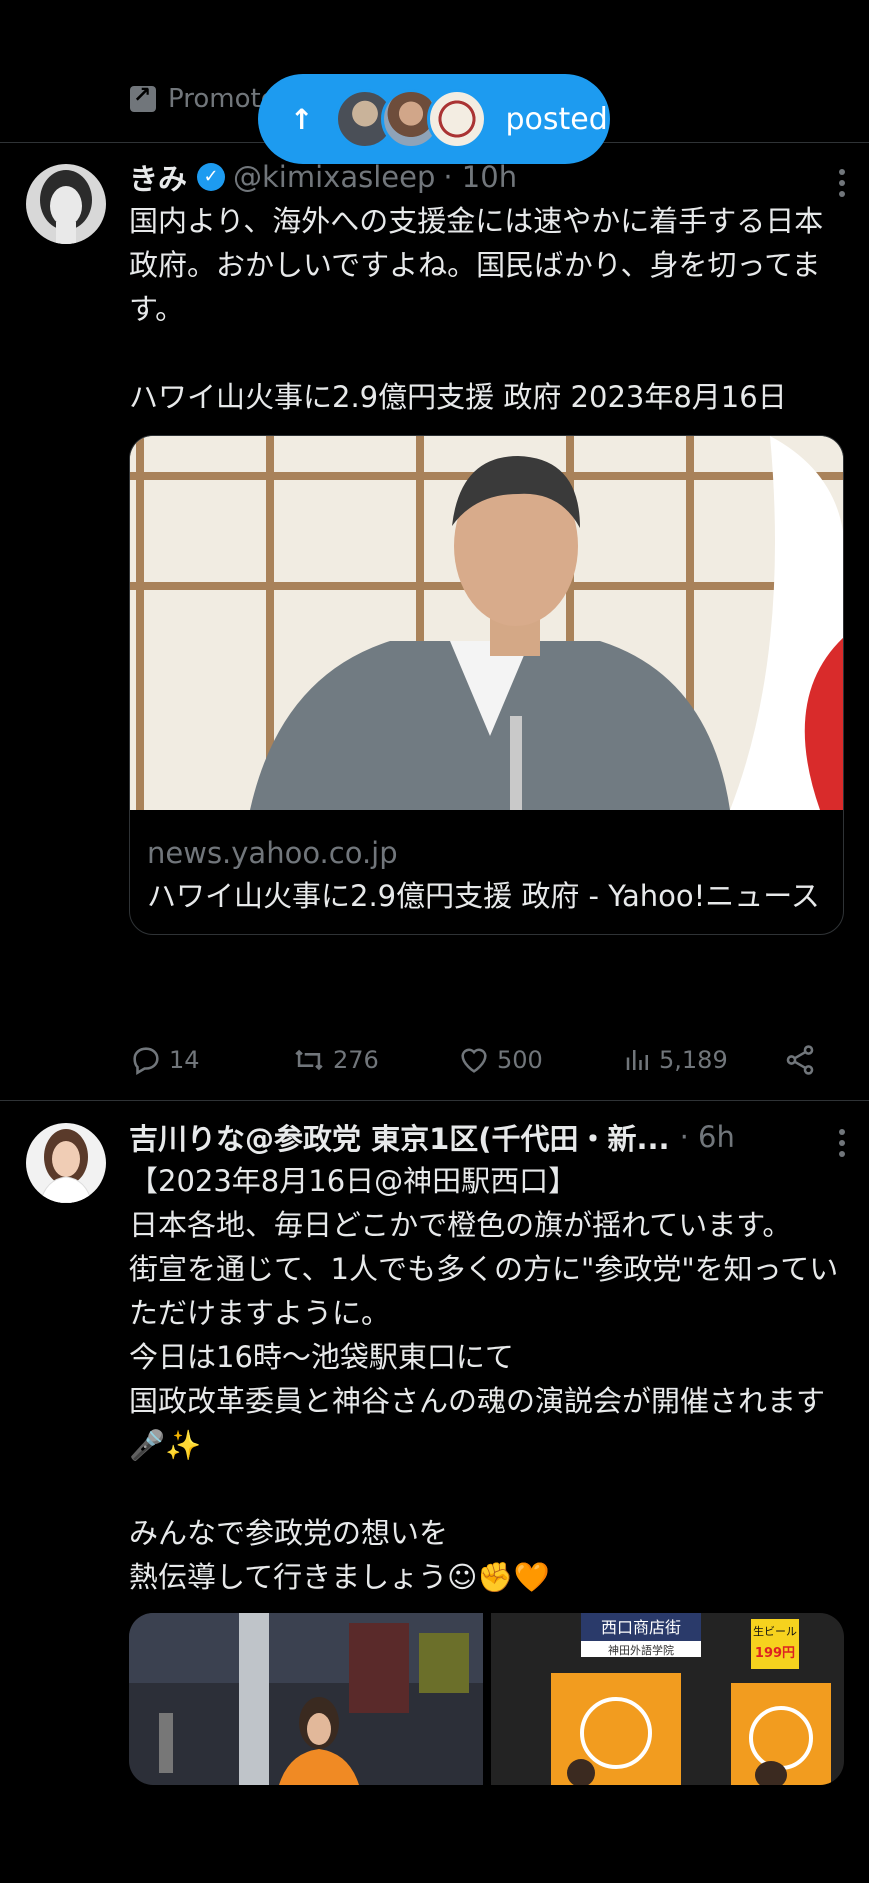 Image resolution: width=869 pixels, height=1883 pixels. I want to click on link-card-domain: news.yahoo.co.jp, so click(272, 853).